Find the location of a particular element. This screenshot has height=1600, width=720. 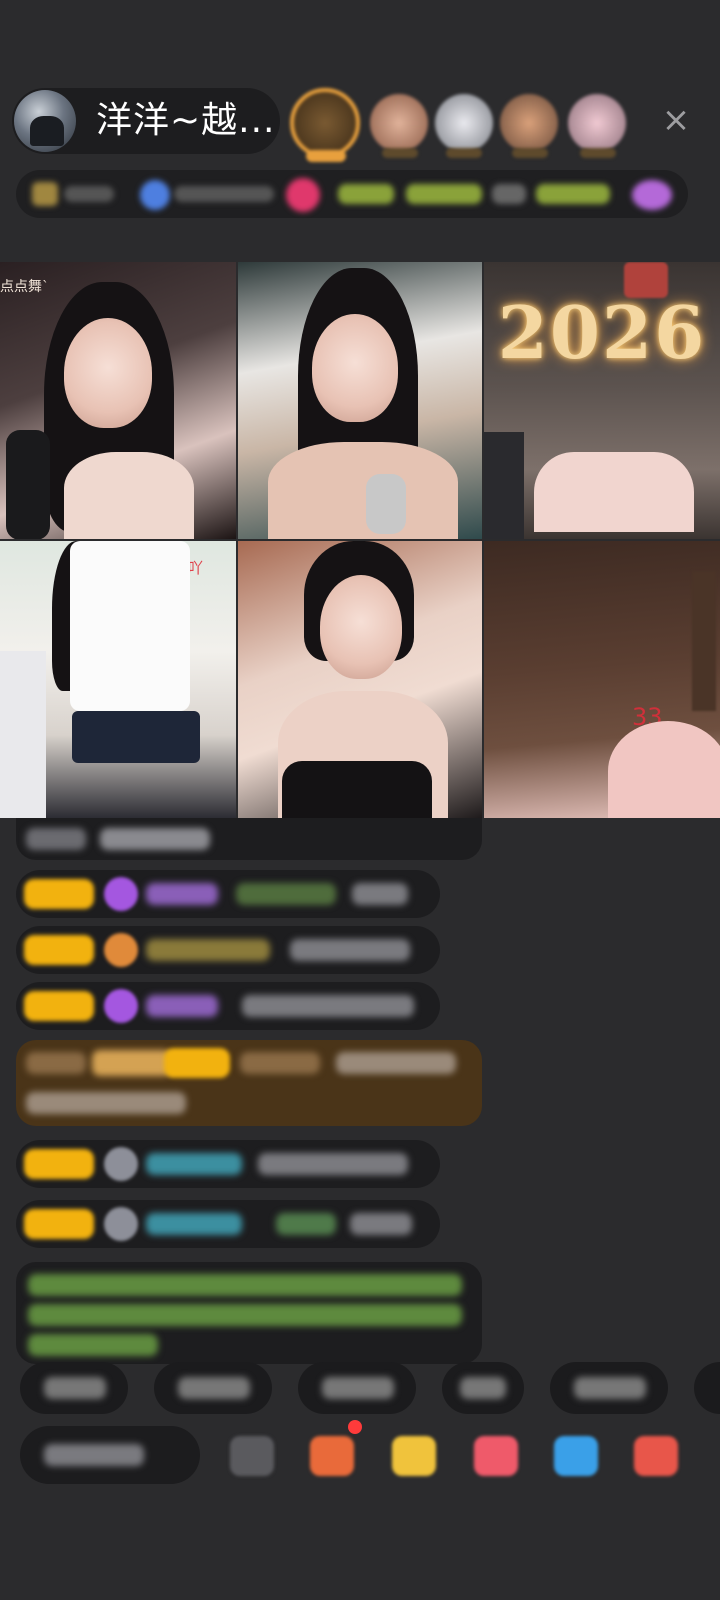

tile-caption: 点点舞` is located at coordinates (24, 287).